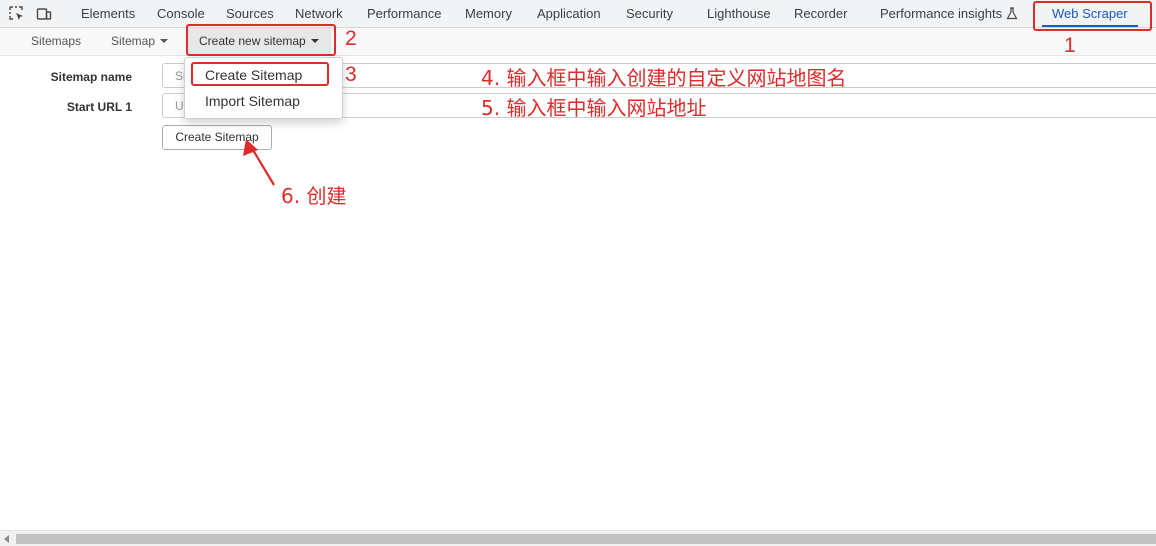  What do you see at coordinates (164, 41) in the screenshot?
I see `caret-down-icon` at bounding box center [164, 41].